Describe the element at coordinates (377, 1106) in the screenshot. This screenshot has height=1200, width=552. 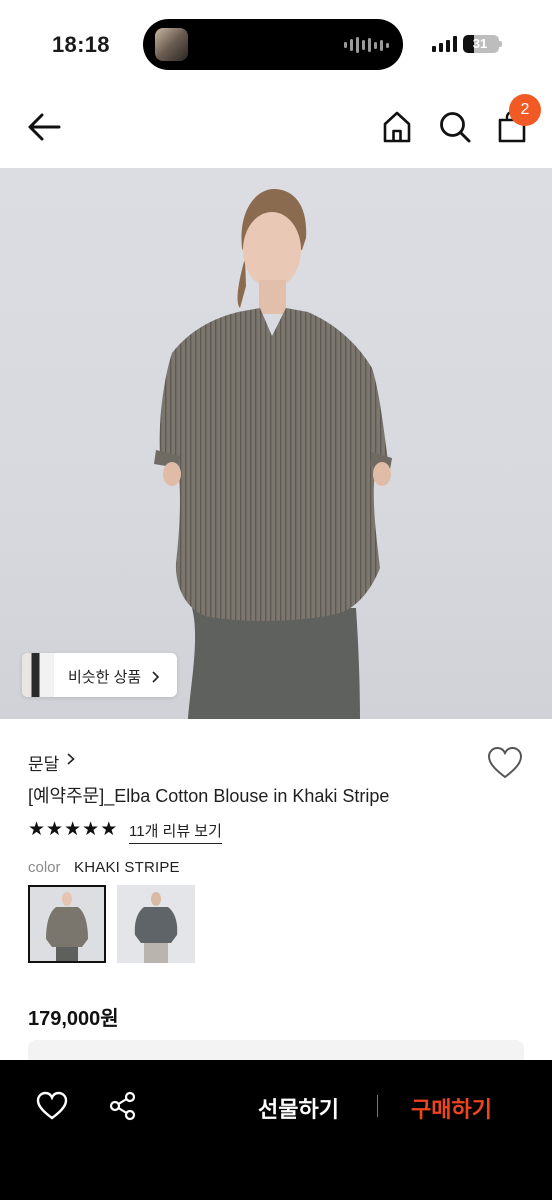
I see `divider` at that location.